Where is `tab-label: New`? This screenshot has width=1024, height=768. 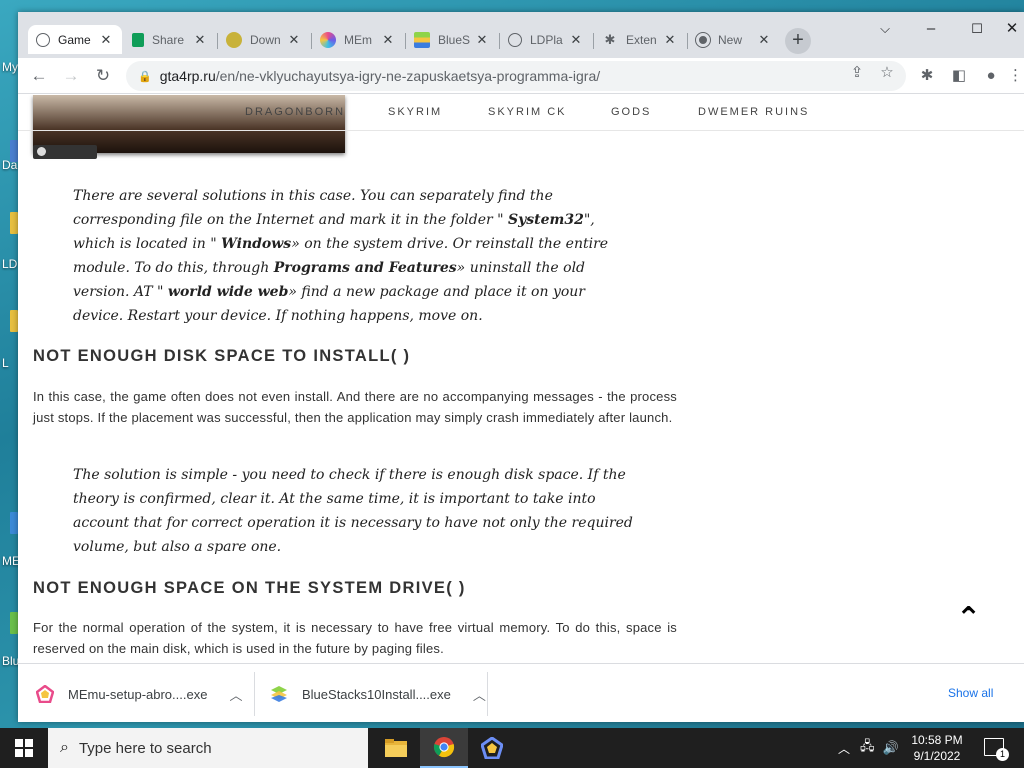
tab-label: New is located at coordinates (730, 39).